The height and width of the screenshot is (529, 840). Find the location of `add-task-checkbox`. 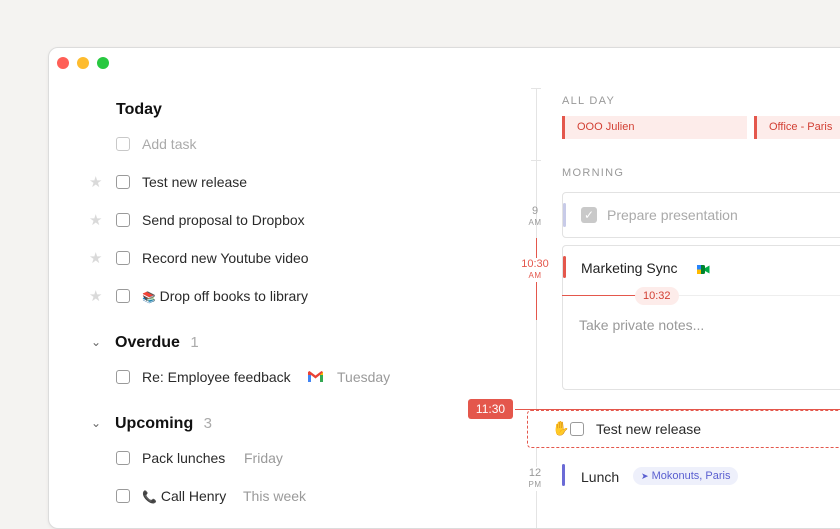

add-task-checkbox is located at coordinates (123, 144).